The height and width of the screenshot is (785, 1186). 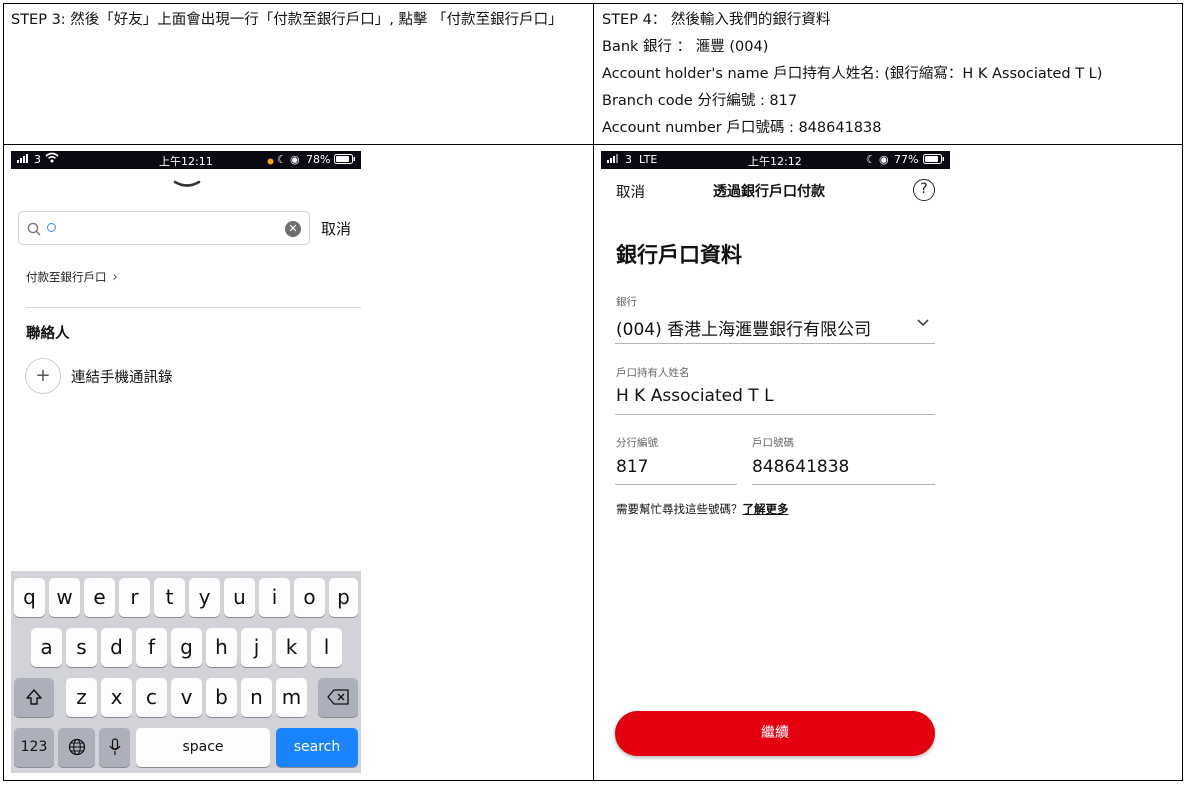 I want to click on globe-key, so click(x=76, y=747).